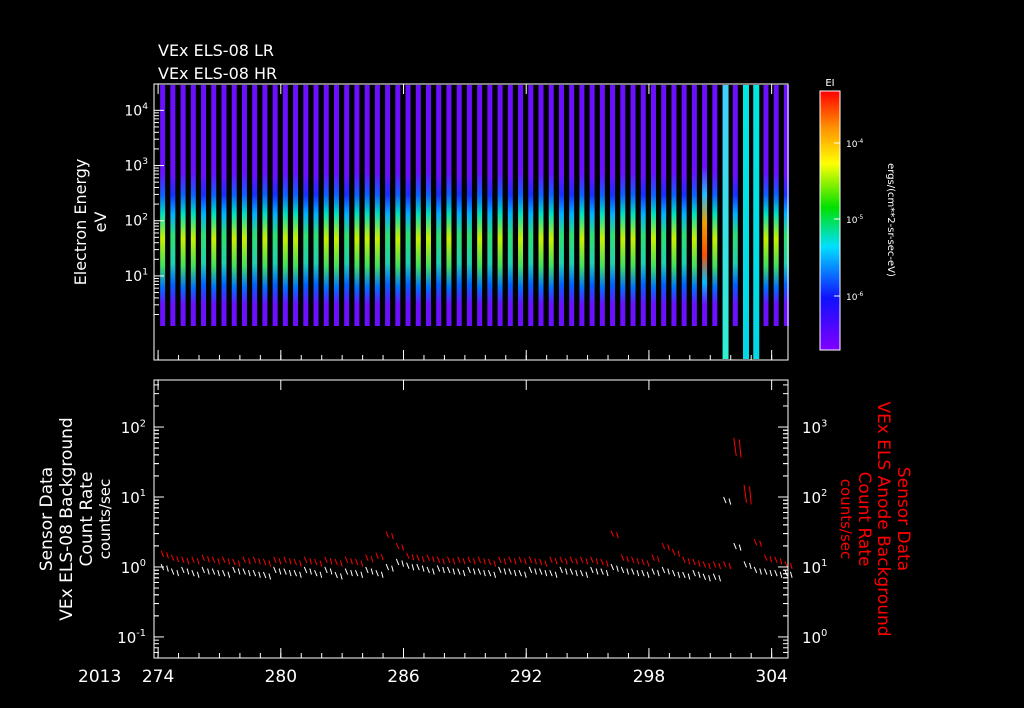 Image resolution: width=1024 pixels, height=708 pixels. I want to click on left-ylabel-1: Sensor Data, so click(47, 519).